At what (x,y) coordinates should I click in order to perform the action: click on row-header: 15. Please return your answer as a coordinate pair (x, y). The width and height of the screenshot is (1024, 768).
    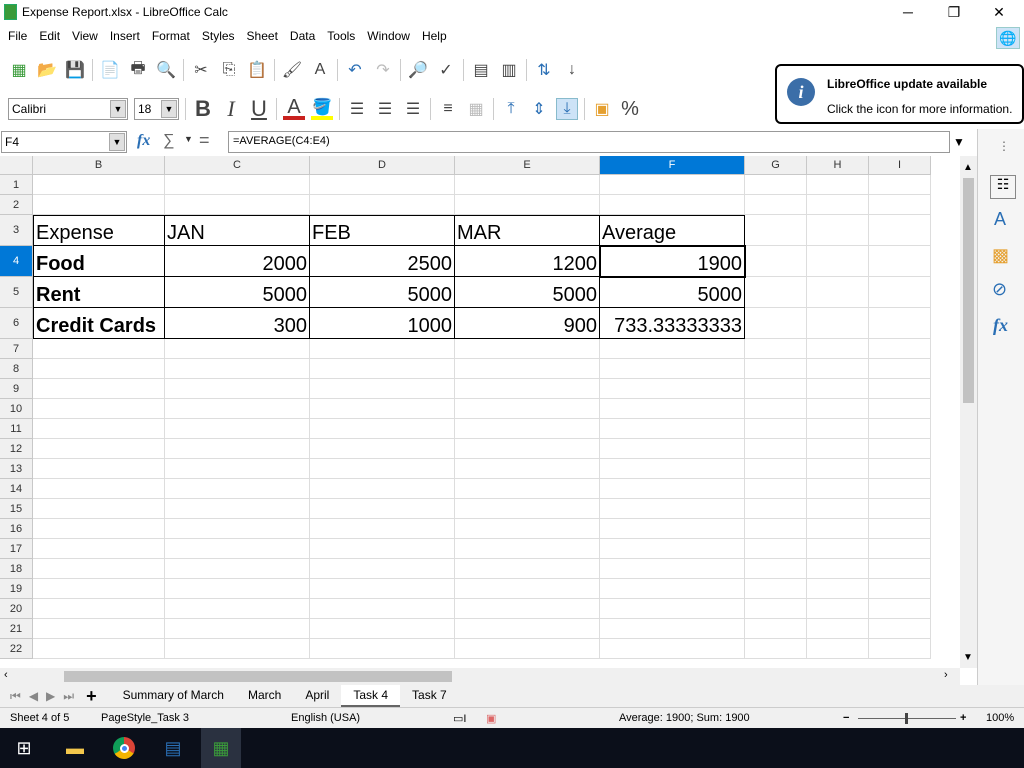
    Looking at the image, I should click on (16, 509).